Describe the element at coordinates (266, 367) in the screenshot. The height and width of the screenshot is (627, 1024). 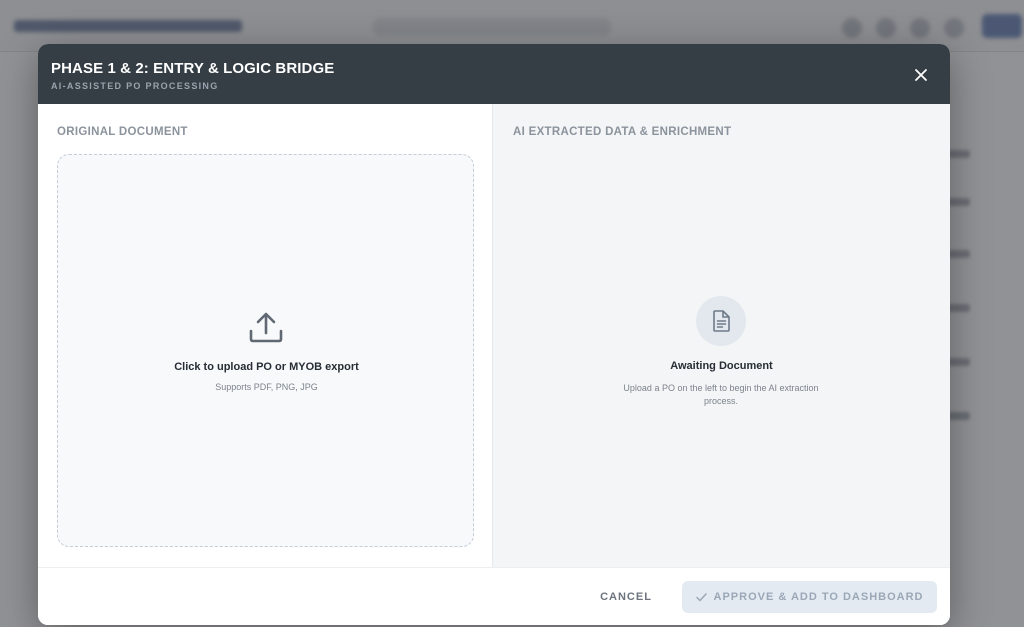
I see `upload-title: Click to upload PO or MYOB export` at that location.